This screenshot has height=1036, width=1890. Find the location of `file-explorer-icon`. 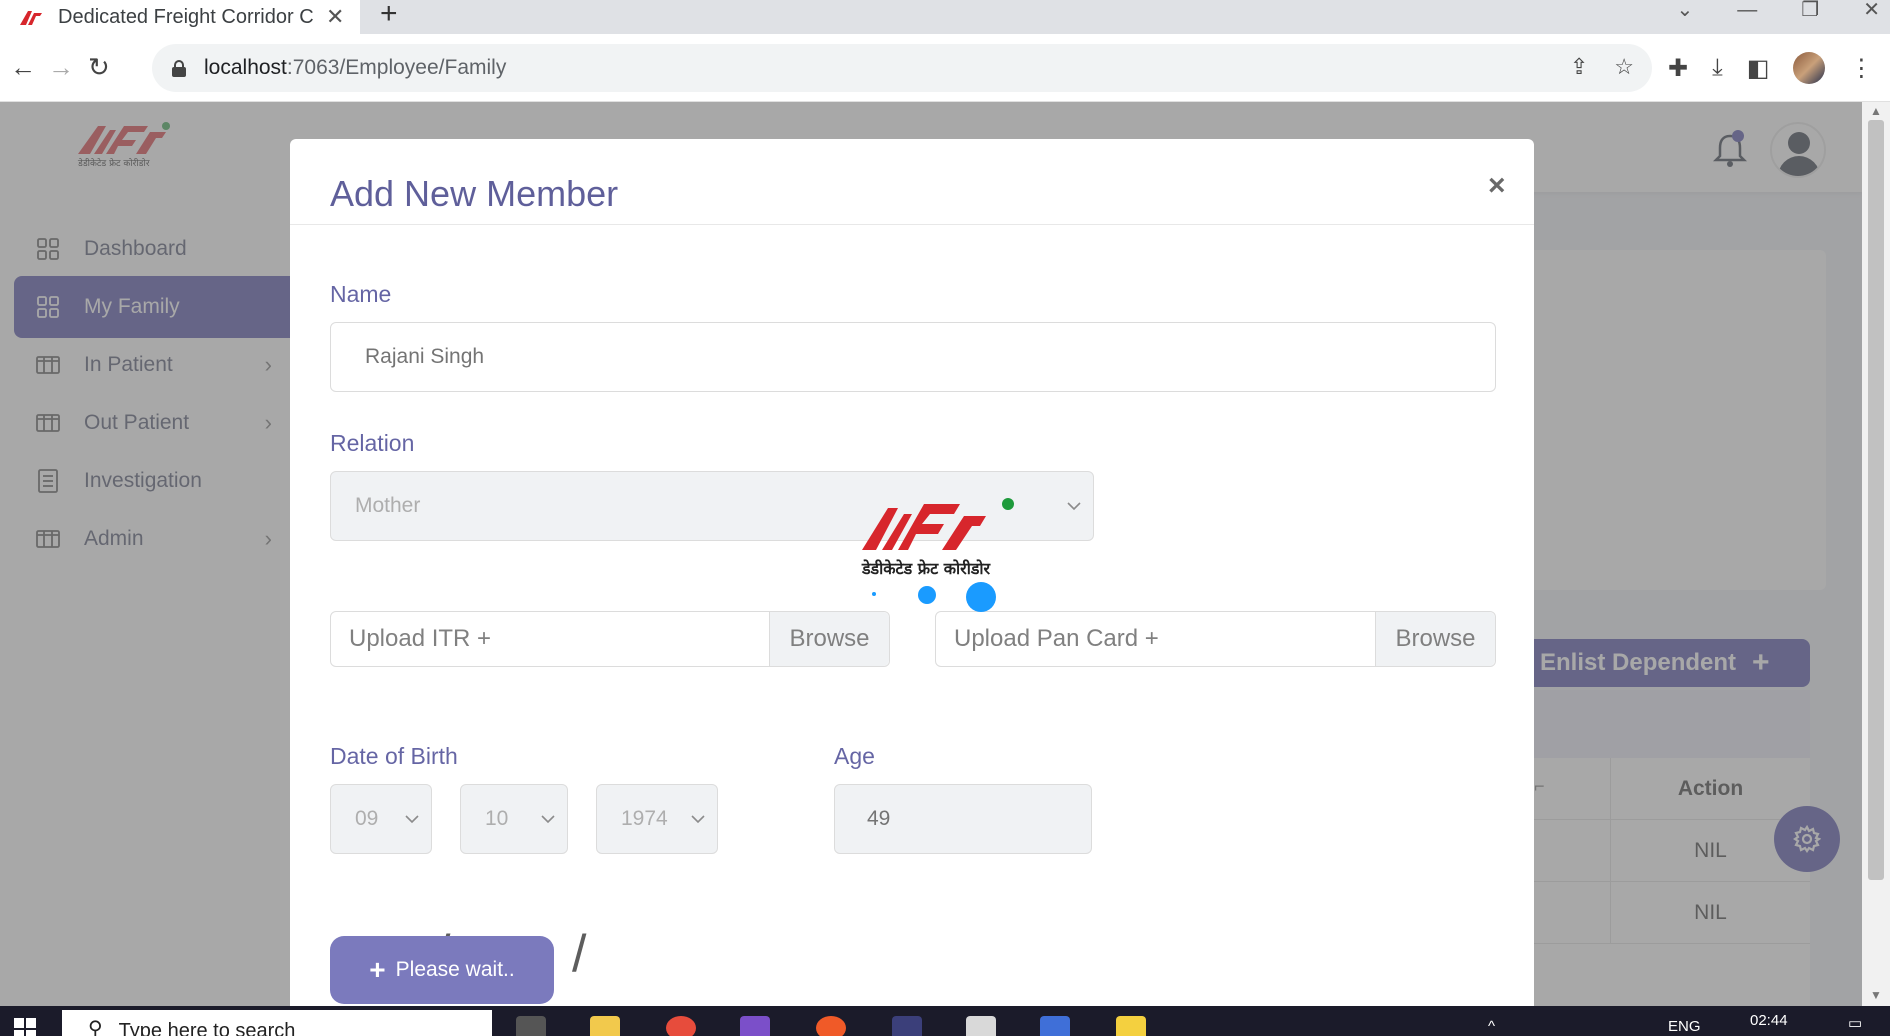

file-explorer-icon is located at coordinates (605, 1026).